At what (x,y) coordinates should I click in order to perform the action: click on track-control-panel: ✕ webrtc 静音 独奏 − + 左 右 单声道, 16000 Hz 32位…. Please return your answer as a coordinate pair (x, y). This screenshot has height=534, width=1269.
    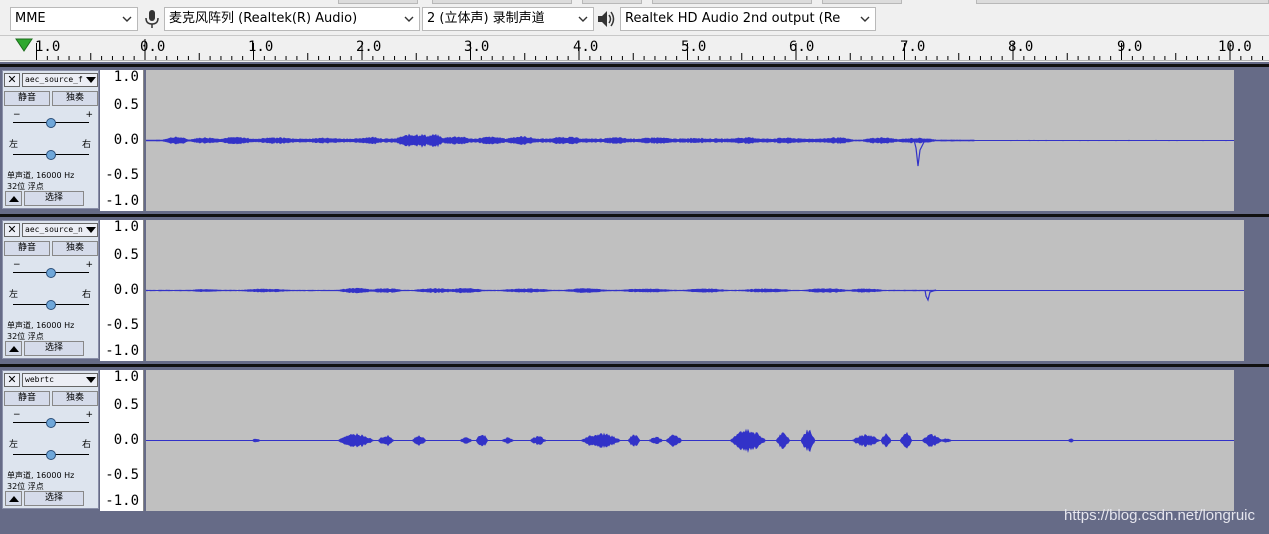
    Looking at the image, I should click on (50, 439).